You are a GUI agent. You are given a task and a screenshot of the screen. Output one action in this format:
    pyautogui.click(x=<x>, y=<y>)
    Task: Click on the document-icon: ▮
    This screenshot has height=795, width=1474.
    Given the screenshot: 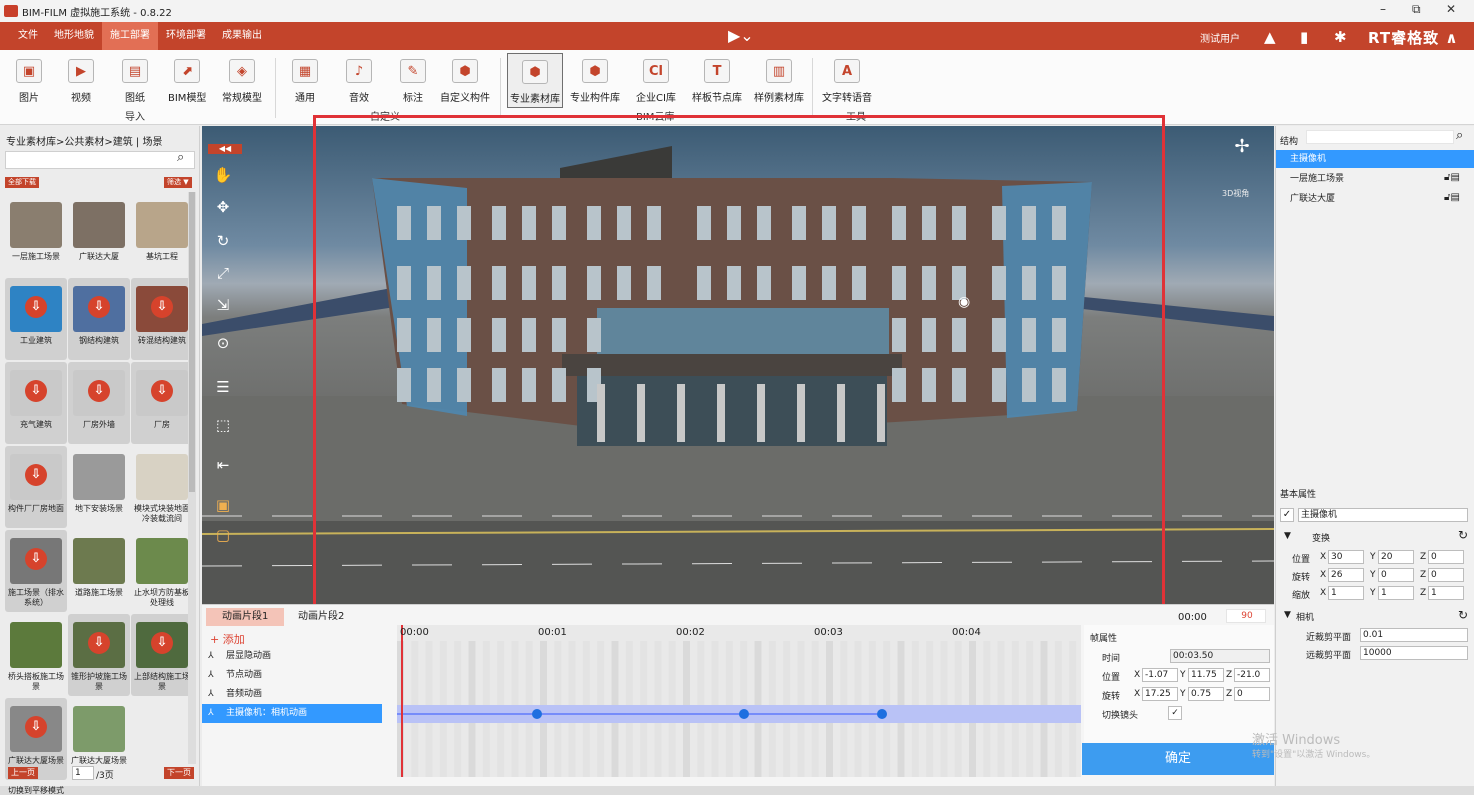 What is the action you would take?
    pyautogui.click(x=1304, y=37)
    